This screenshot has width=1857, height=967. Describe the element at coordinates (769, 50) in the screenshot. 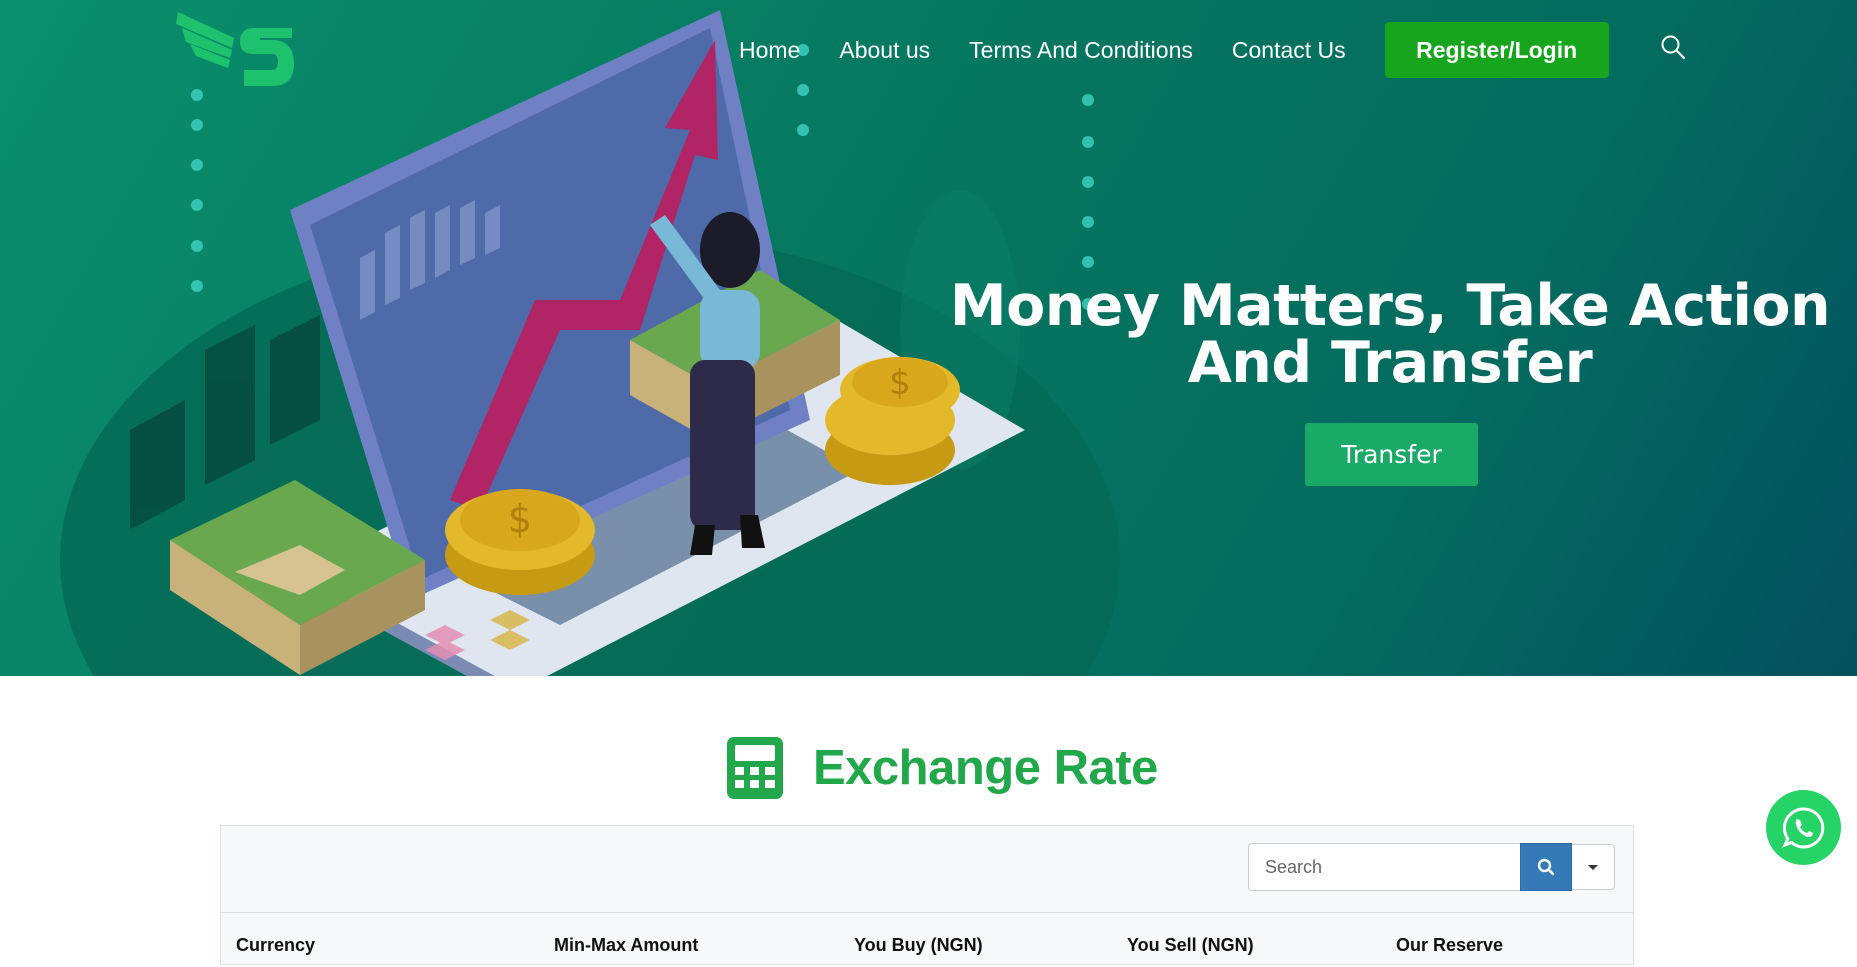

I see `nav-home: Home` at that location.